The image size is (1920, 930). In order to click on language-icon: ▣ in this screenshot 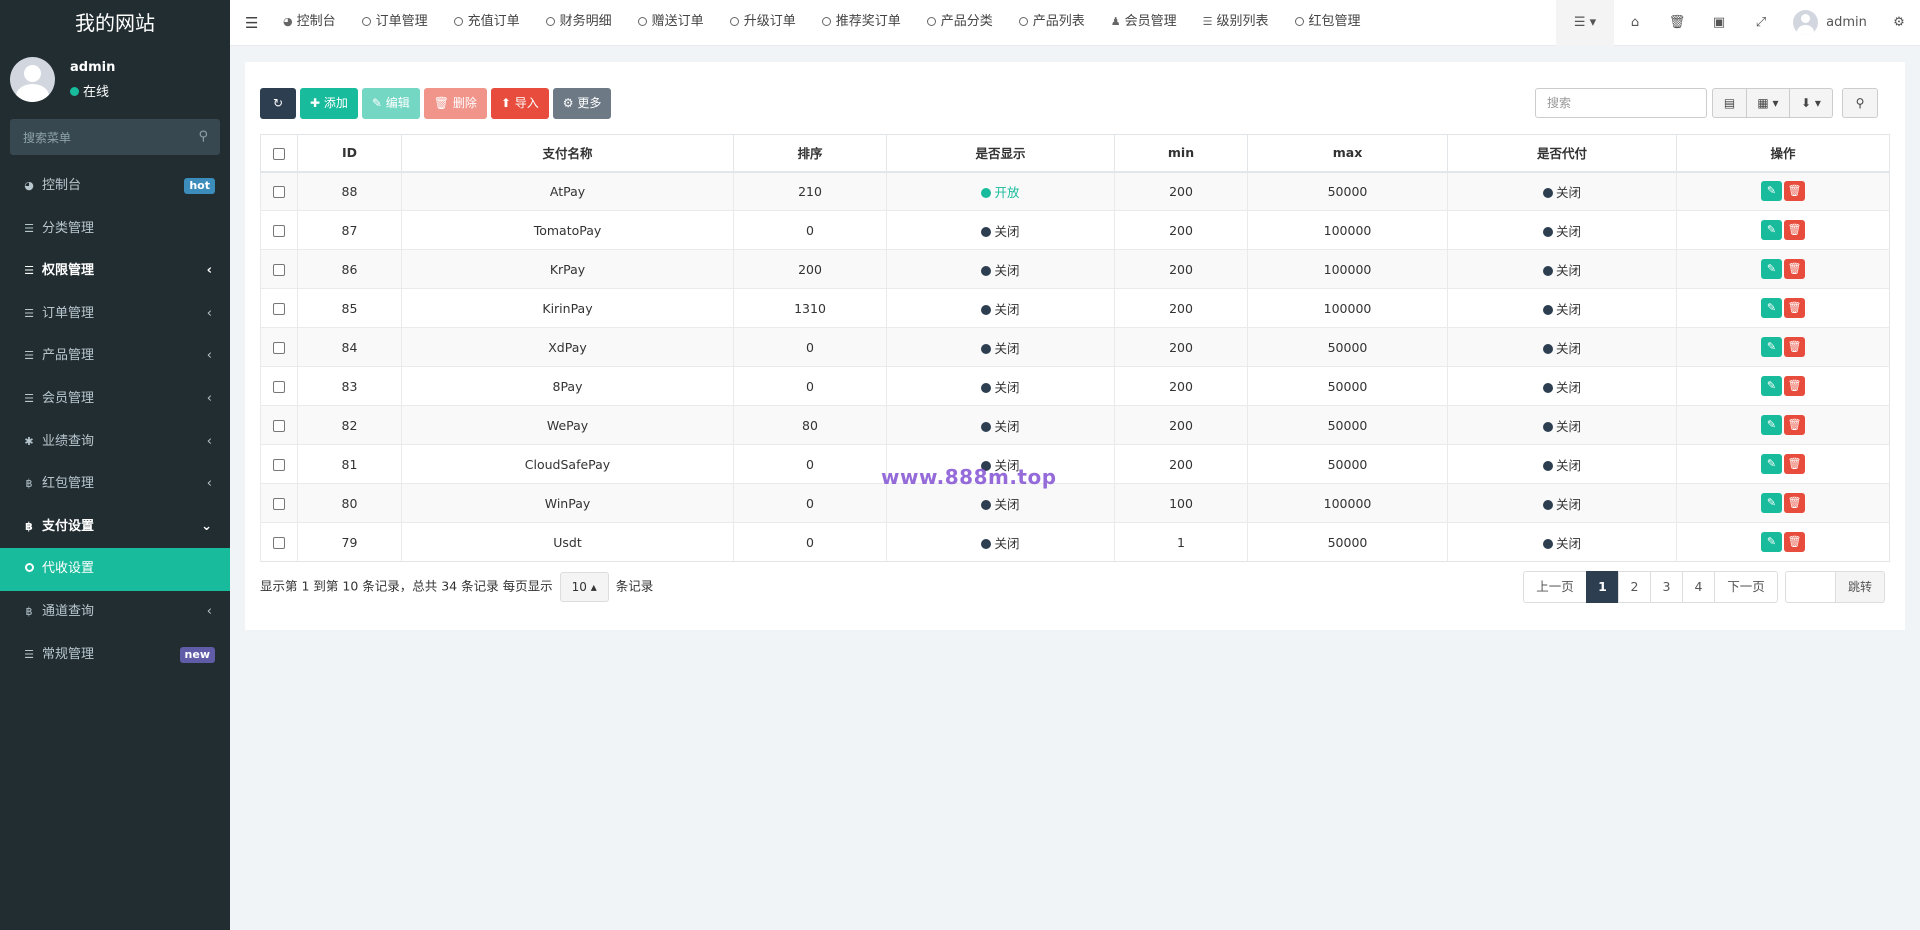, I will do `click(1719, 23)`.